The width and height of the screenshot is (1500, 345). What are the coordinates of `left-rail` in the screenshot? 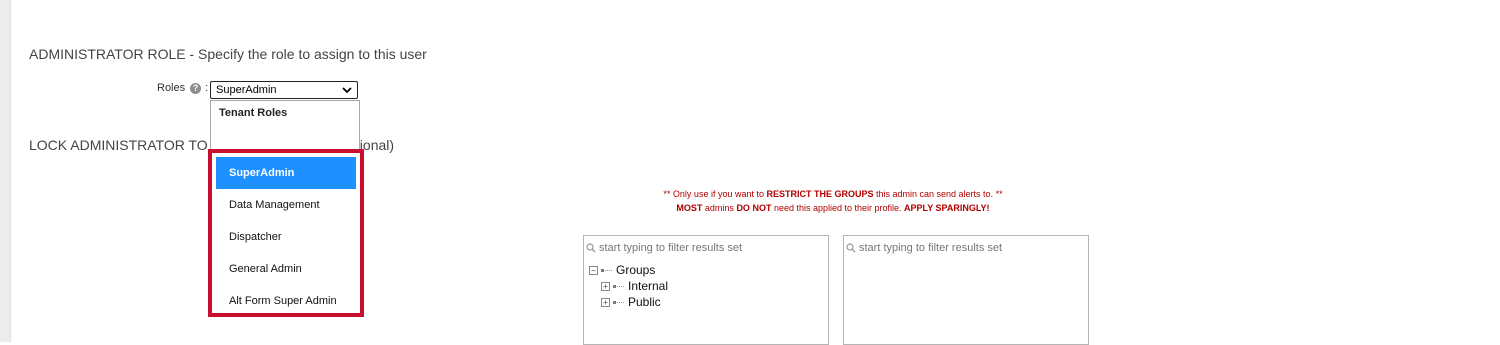 It's located at (5, 171).